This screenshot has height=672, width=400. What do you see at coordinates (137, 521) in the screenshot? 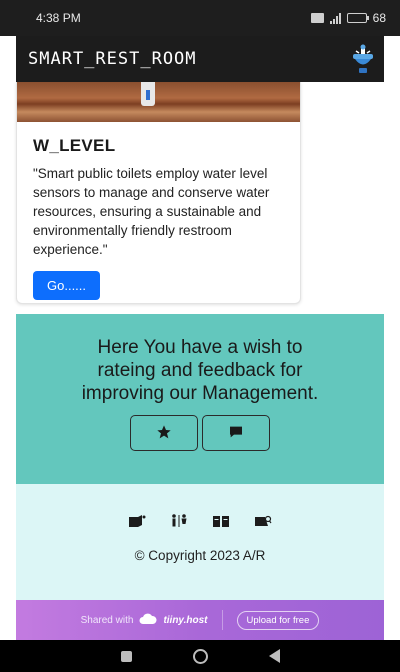
I see `restroom-sign-icon` at bounding box center [137, 521].